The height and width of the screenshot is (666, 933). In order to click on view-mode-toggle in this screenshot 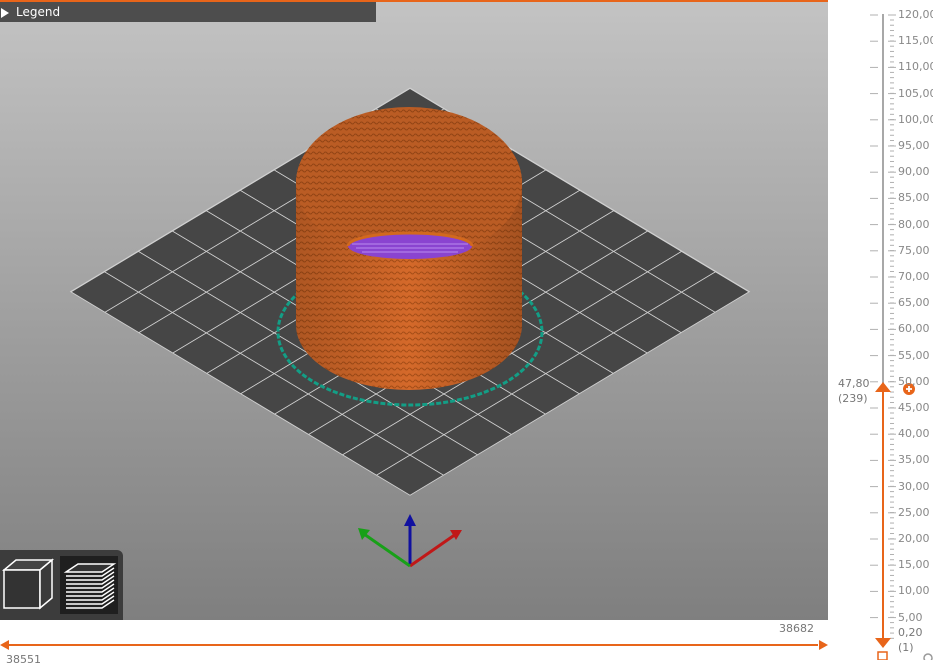, I will do `click(61, 585)`.